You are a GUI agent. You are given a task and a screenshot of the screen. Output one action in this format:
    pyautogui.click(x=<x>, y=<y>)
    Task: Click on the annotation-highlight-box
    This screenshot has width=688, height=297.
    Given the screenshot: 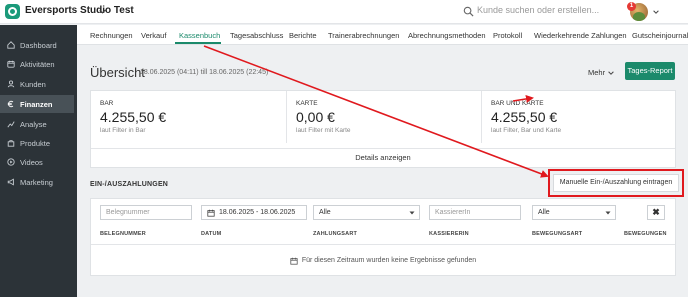 What is the action you would take?
    pyautogui.click(x=616, y=183)
    